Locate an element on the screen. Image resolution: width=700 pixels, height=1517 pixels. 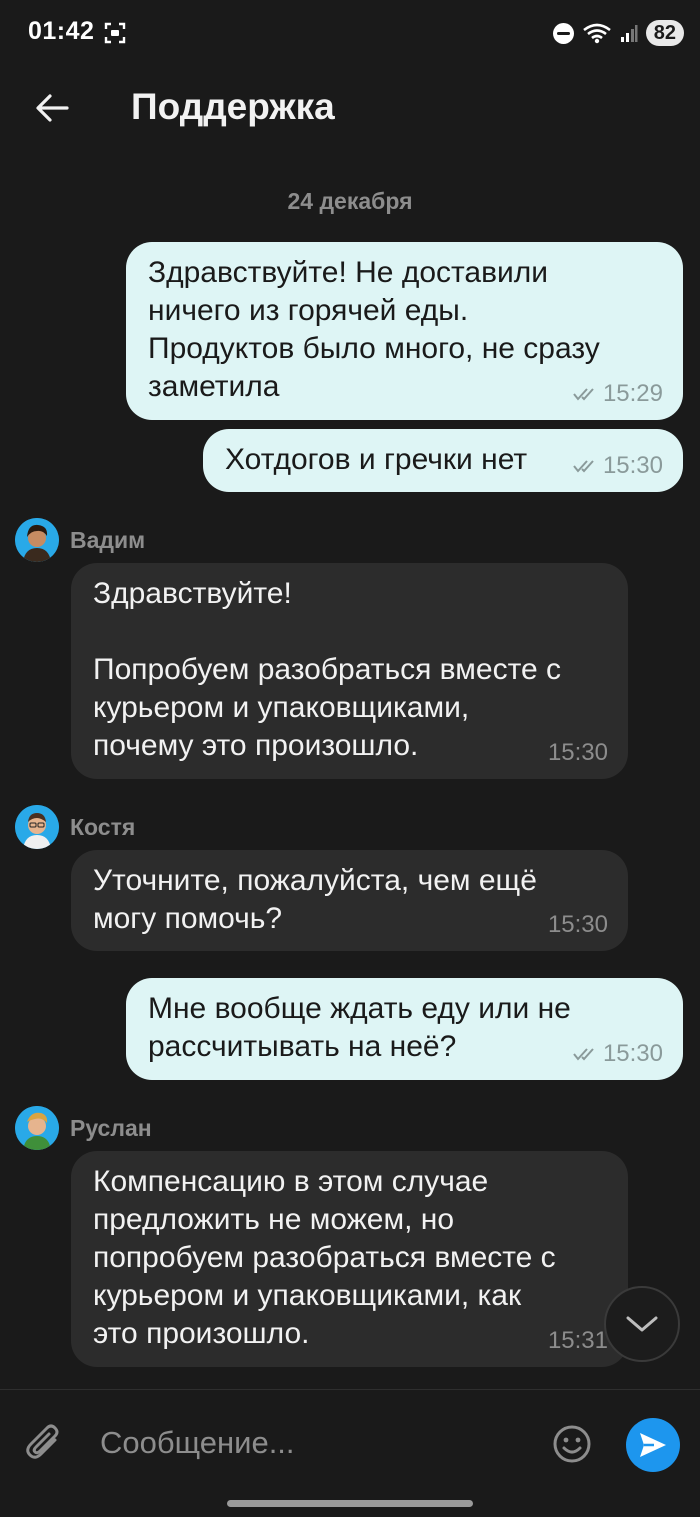
message-composer is located at coordinates (350, 1453).